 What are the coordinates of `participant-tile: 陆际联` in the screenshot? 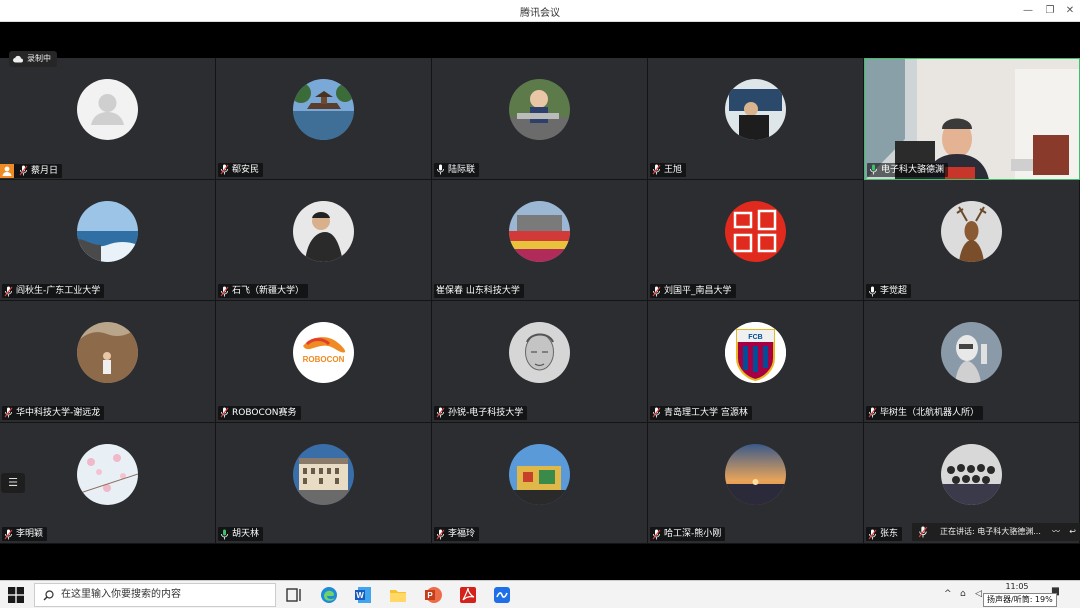 It's located at (540, 119).